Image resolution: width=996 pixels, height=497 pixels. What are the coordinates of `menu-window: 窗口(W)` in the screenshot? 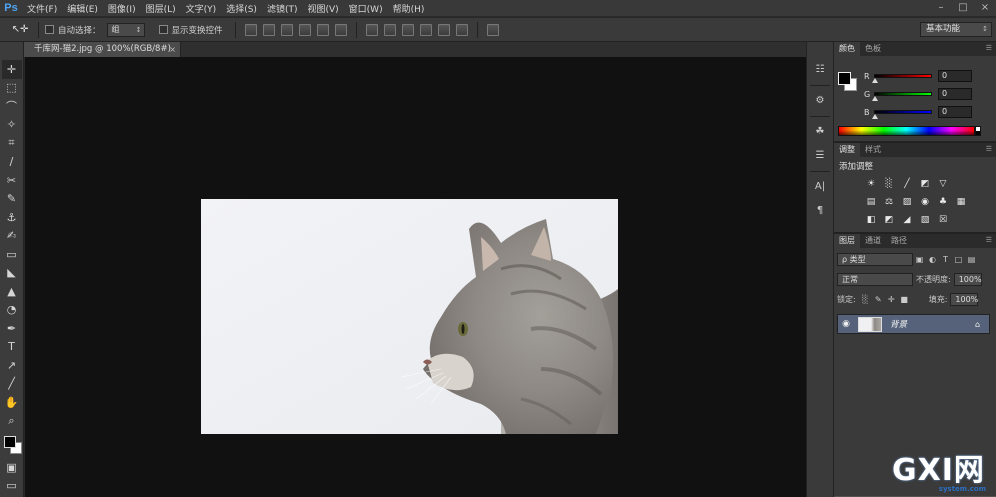 It's located at (366, 8).